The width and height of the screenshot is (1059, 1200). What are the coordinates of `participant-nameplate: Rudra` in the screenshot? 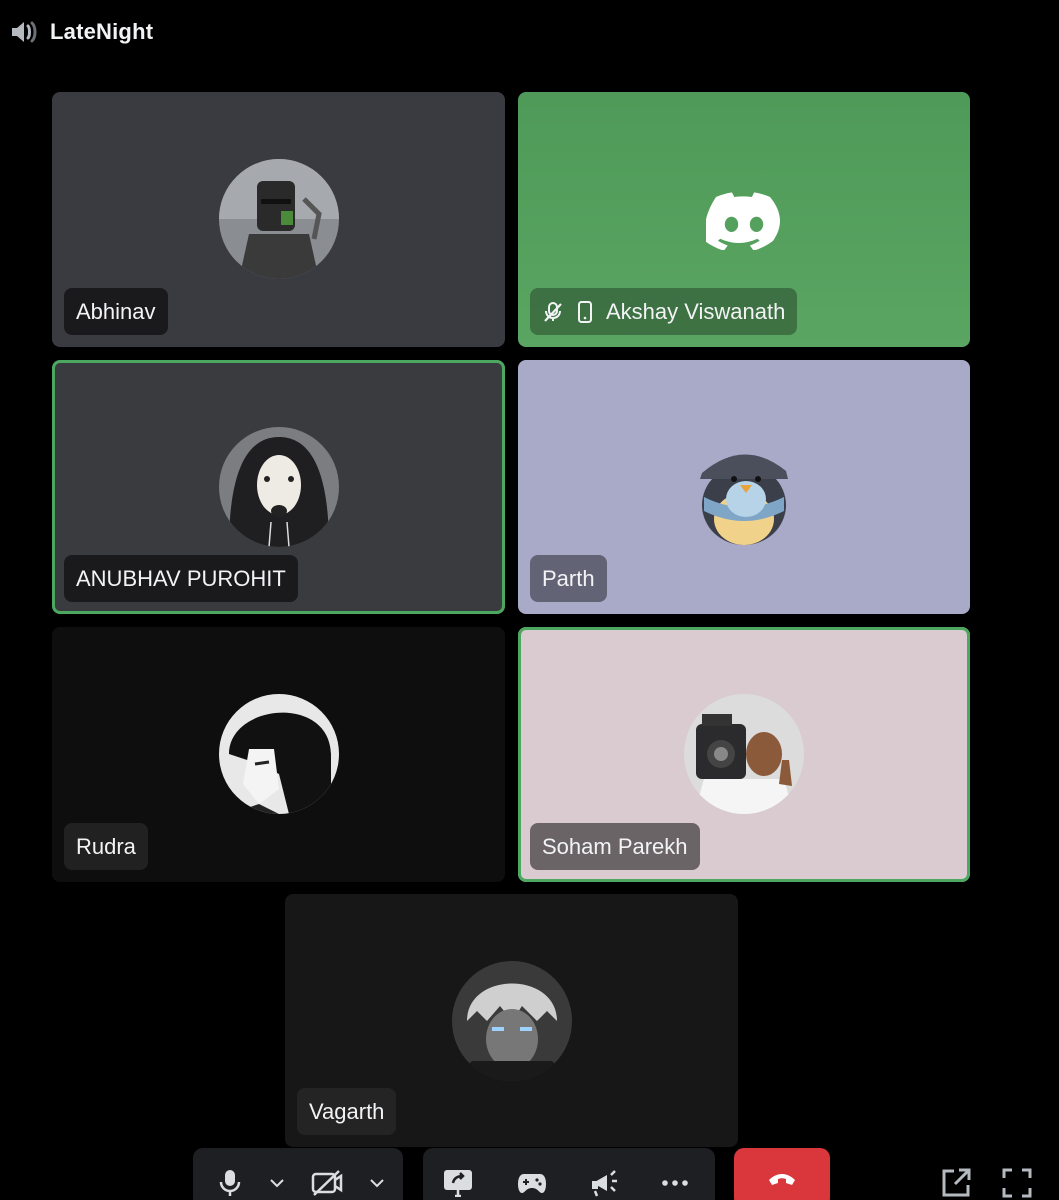 It's located at (106, 846).